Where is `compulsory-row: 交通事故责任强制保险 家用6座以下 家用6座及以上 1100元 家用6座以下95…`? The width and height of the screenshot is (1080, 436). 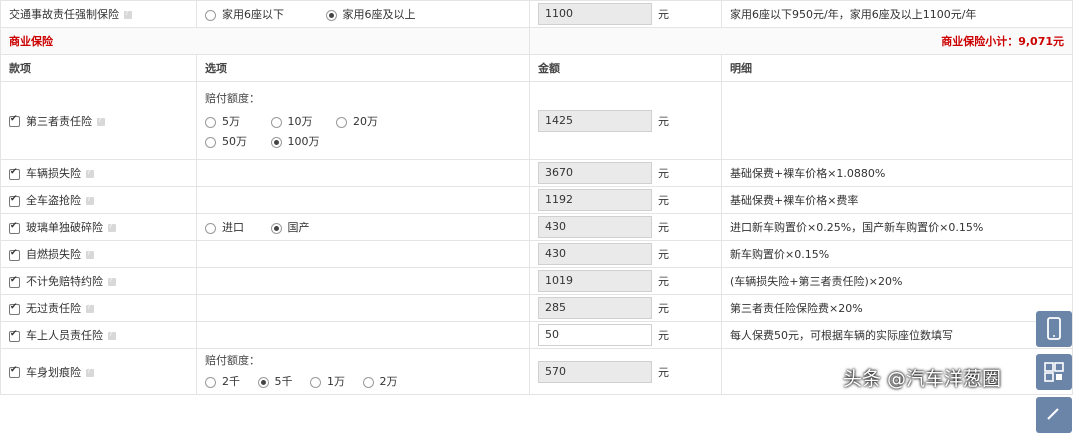 compulsory-row: 交通事故责任强制保险 家用6座以下 家用6座及以上 1100元 家用6座以下95… is located at coordinates (536, 14).